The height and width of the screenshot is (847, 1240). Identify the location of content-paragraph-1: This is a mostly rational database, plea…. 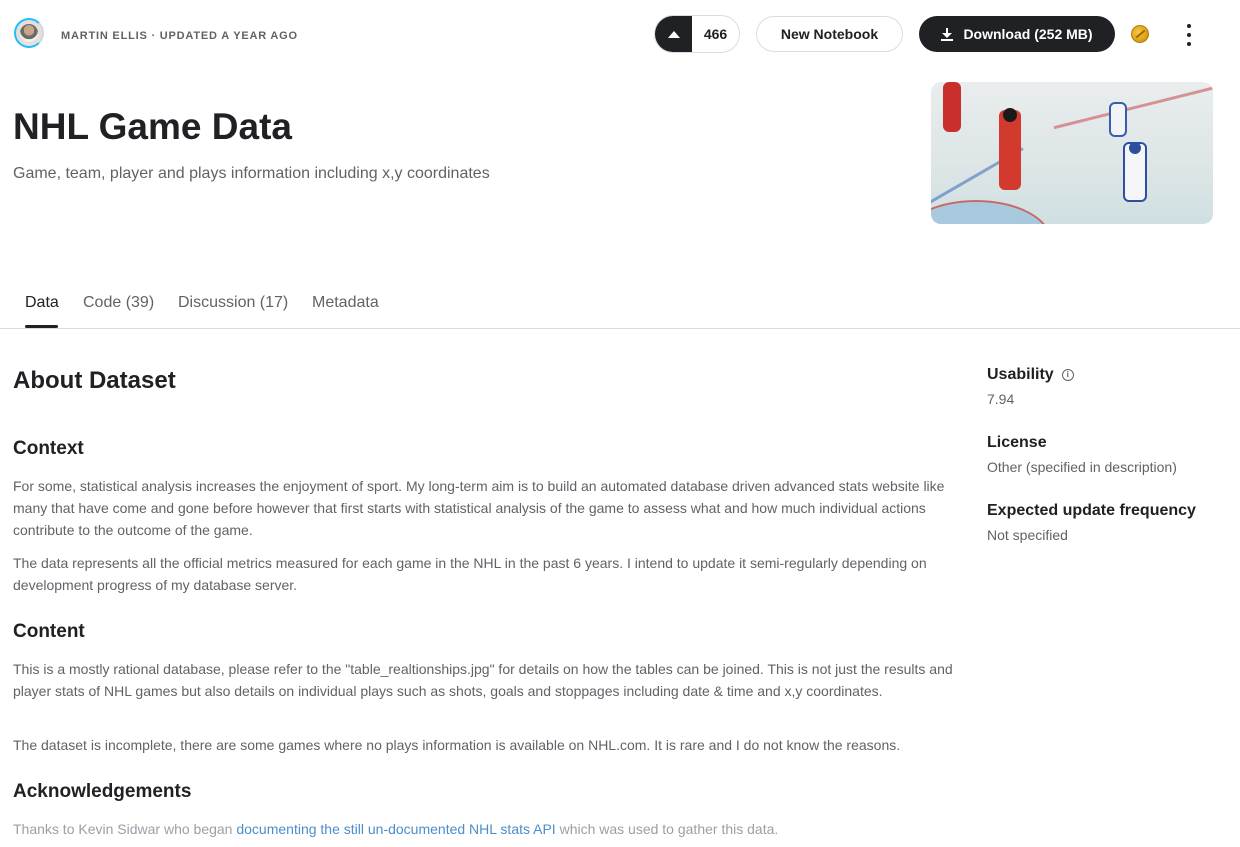
(483, 680).